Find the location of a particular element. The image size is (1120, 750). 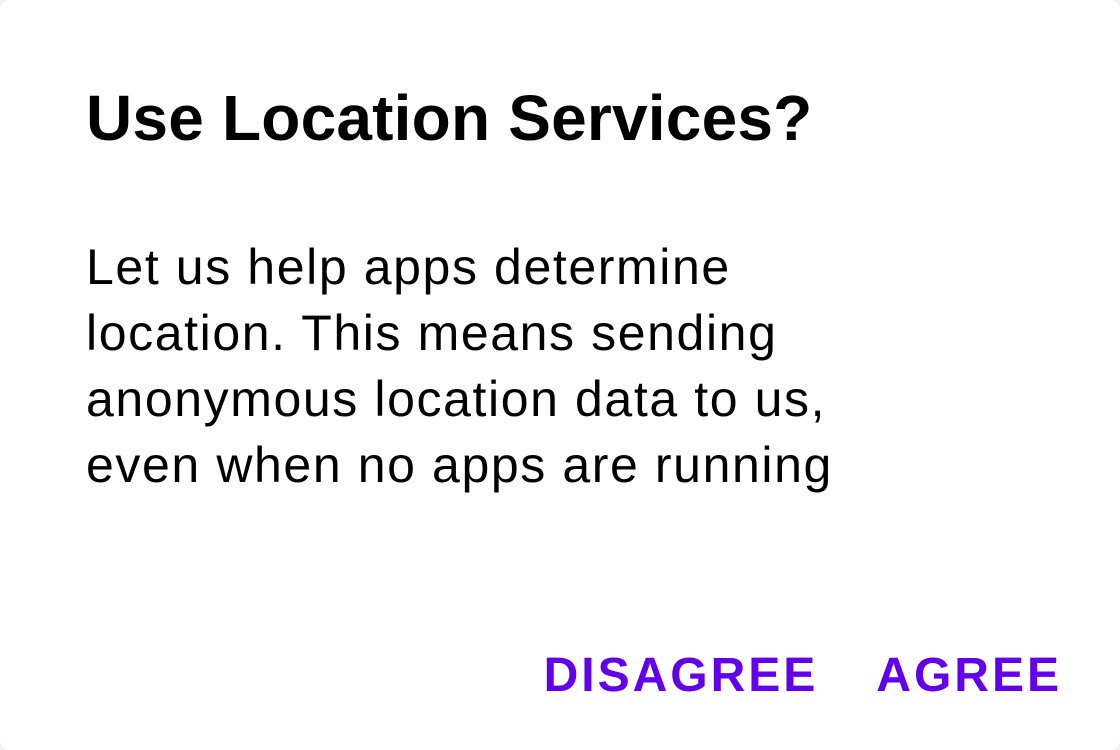

dialog-title: Use Location Services? is located at coordinates (449, 118).